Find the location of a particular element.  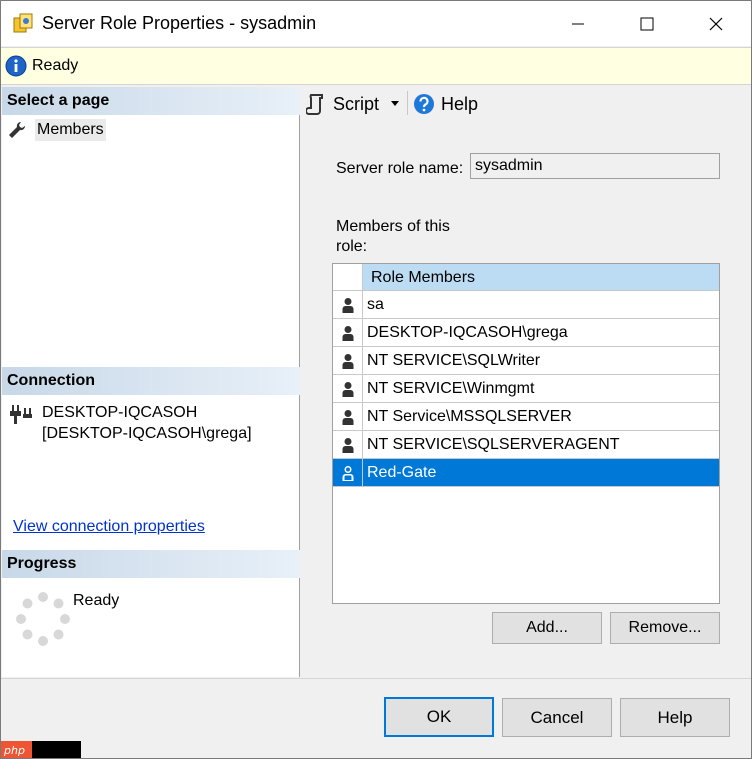

table-row: DESKTOP-IQCASOH\grega is located at coordinates (526, 333).